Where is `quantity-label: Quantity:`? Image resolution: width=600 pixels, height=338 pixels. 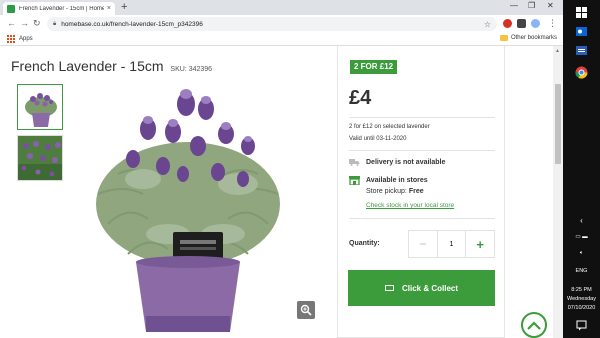
quantity-label: Quantity: is located at coordinates (364, 243).